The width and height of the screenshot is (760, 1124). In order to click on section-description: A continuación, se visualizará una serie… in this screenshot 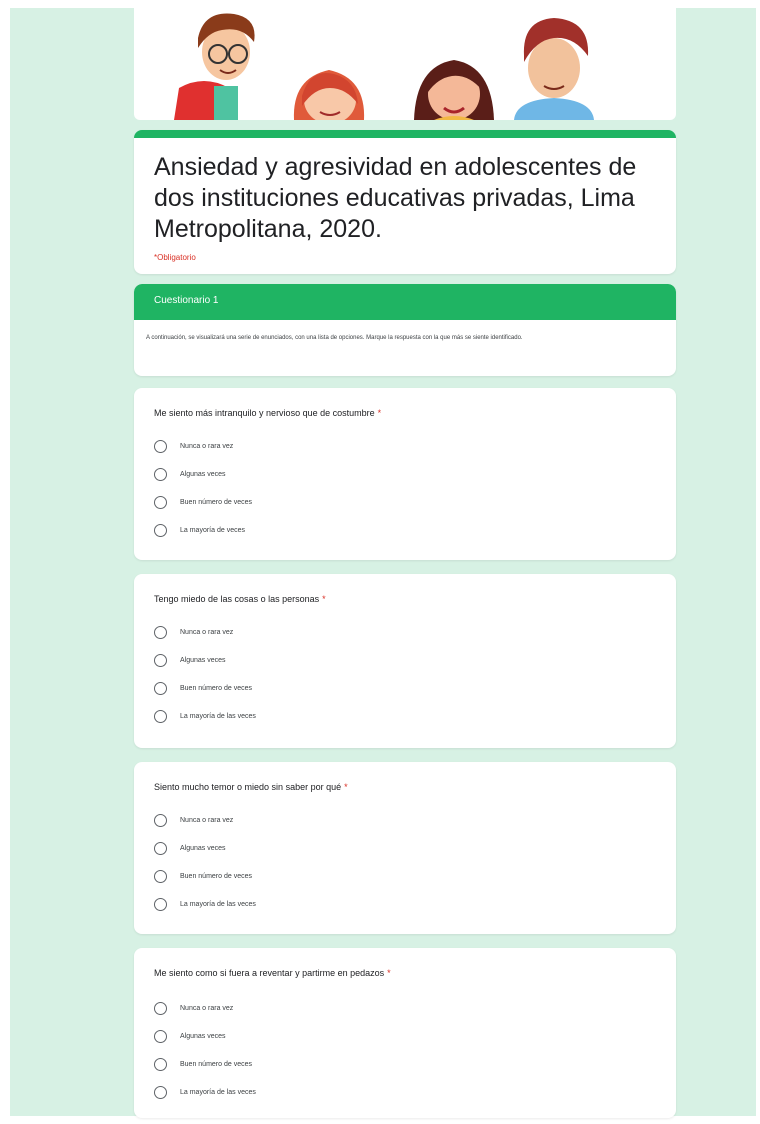, I will do `click(334, 338)`.